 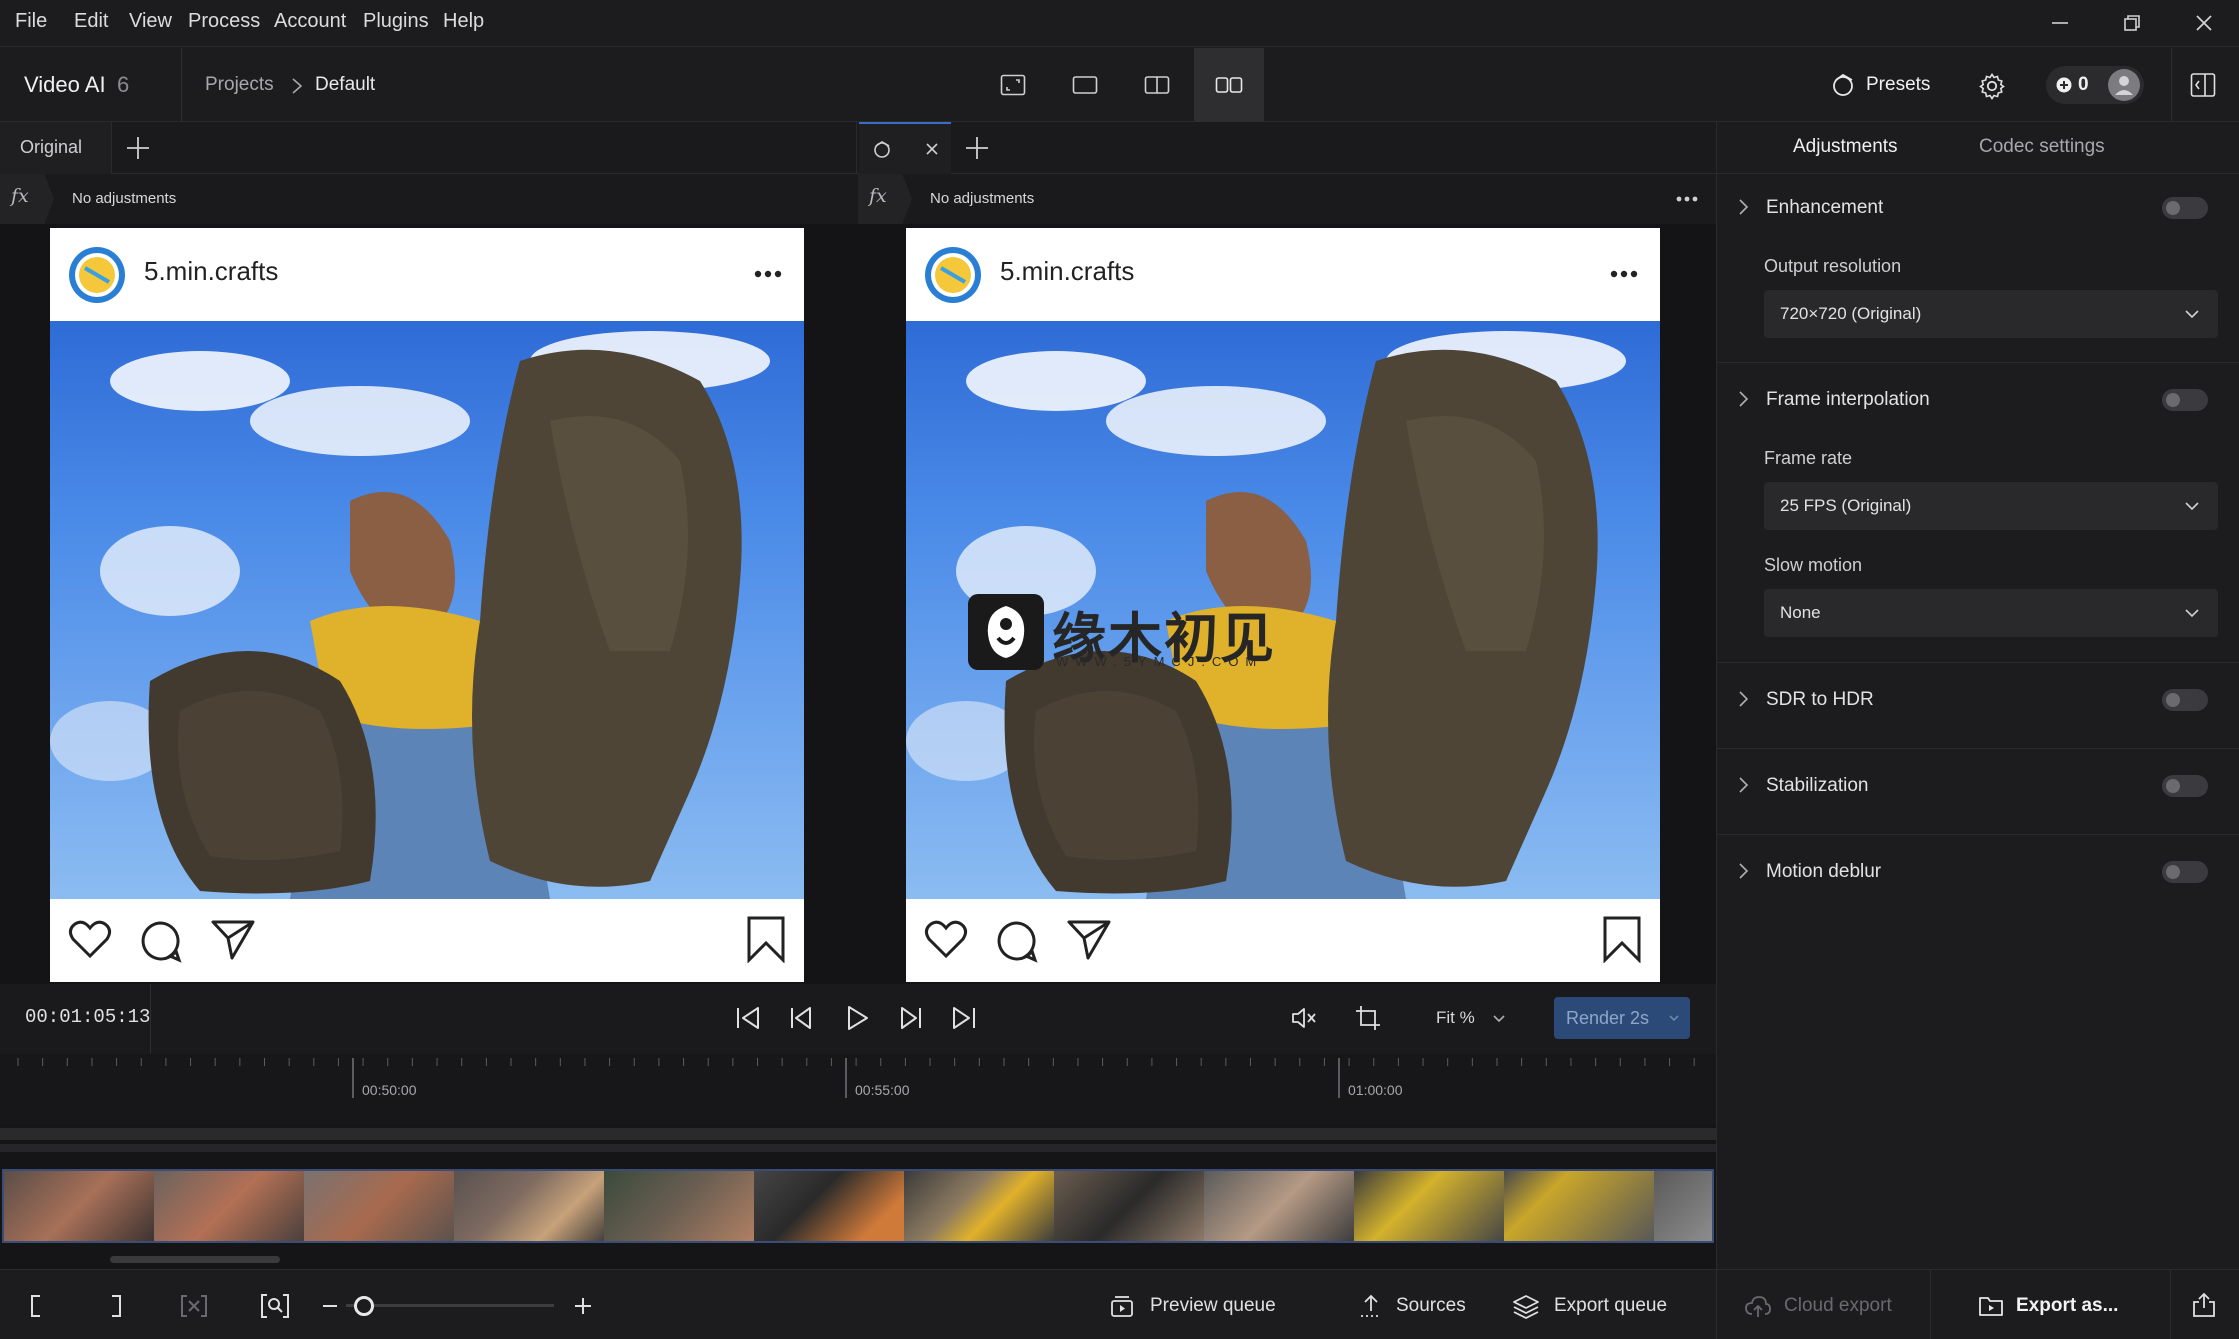 What do you see at coordinates (2095, 85) in the screenshot?
I see `account-chip: 0` at bounding box center [2095, 85].